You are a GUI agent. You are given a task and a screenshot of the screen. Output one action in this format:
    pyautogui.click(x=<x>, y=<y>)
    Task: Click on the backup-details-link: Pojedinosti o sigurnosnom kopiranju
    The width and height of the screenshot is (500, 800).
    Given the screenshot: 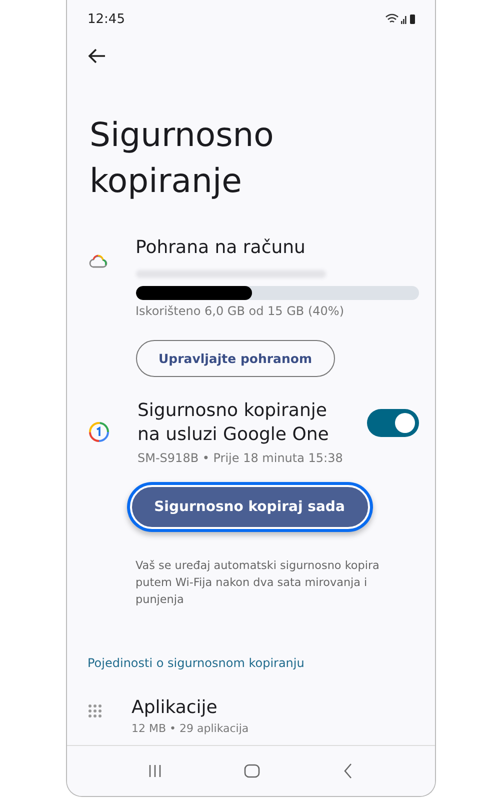 What is the action you would take?
    pyautogui.click(x=196, y=663)
    